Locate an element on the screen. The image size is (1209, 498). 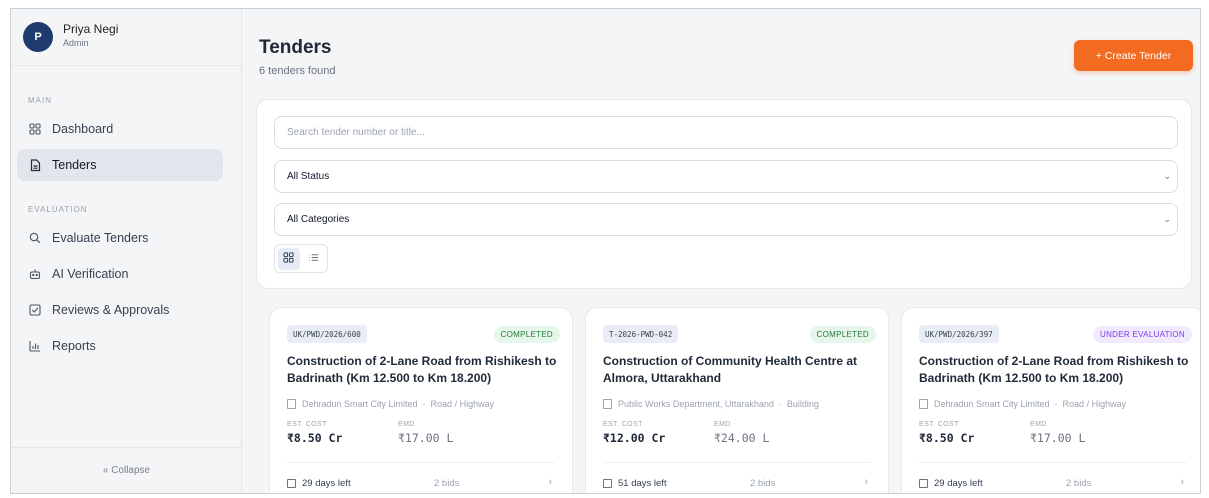
sidebar-item-evaluate-tenders: Evaluate Tenders is located at coordinates (120, 238).